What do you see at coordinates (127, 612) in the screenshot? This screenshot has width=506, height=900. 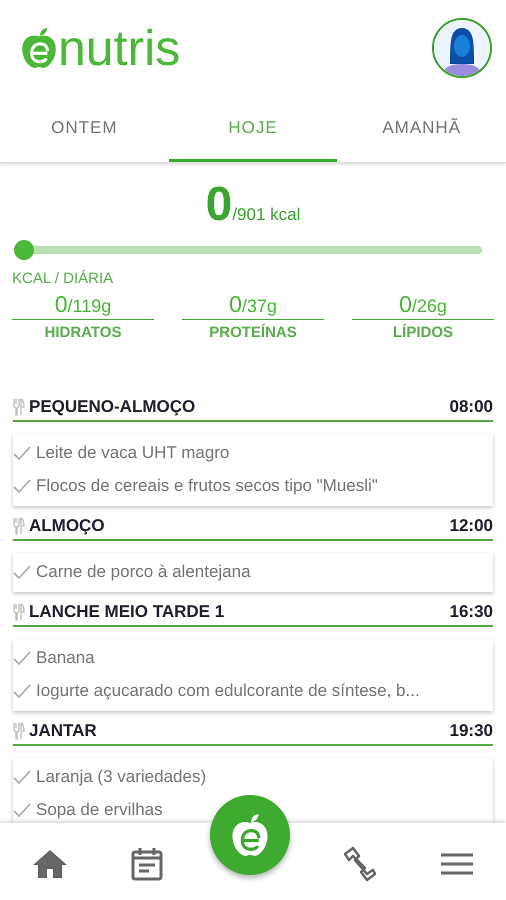 I see `meal-name: LANCHE MEIO TARDE 1` at bounding box center [127, 612].